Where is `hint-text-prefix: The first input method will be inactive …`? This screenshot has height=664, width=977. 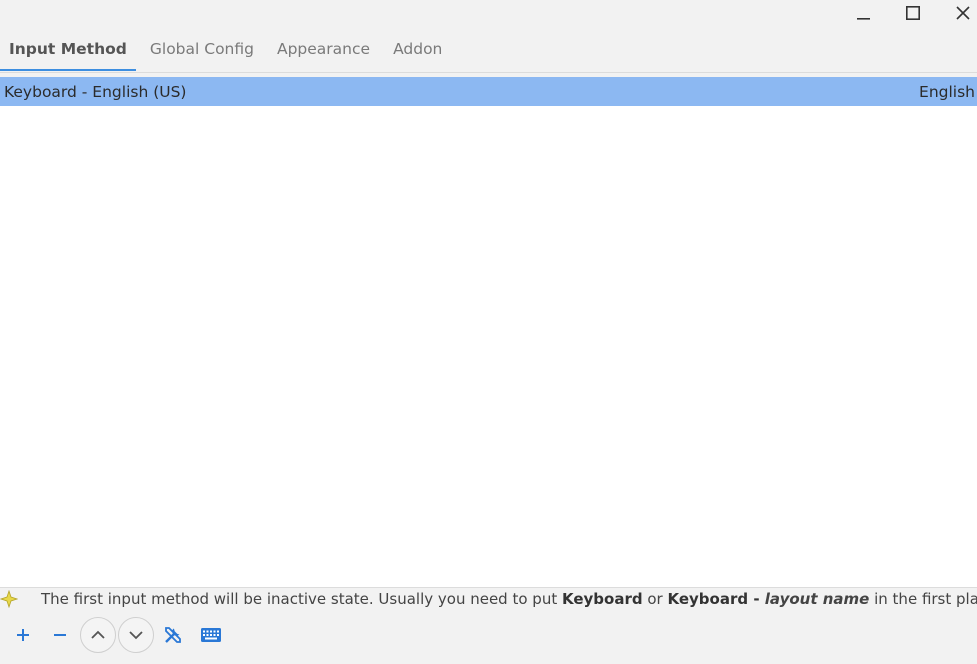 hint-text-prefix: The first input method will be inactive … is located at coordinates (301, 599).